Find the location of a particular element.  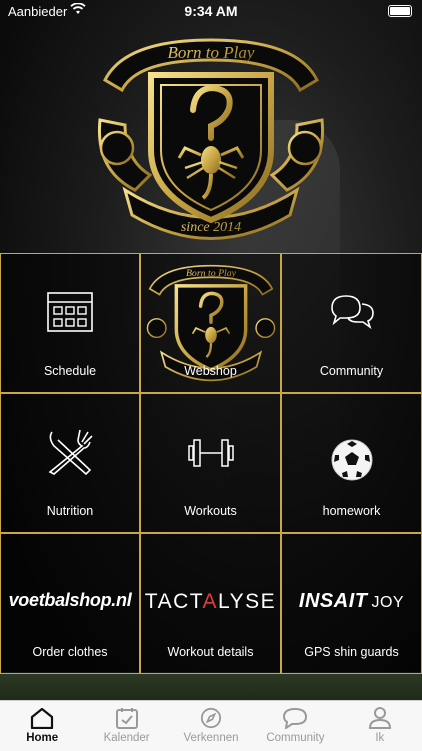

soccer-ball-icon is located at coordinates (351, 460).